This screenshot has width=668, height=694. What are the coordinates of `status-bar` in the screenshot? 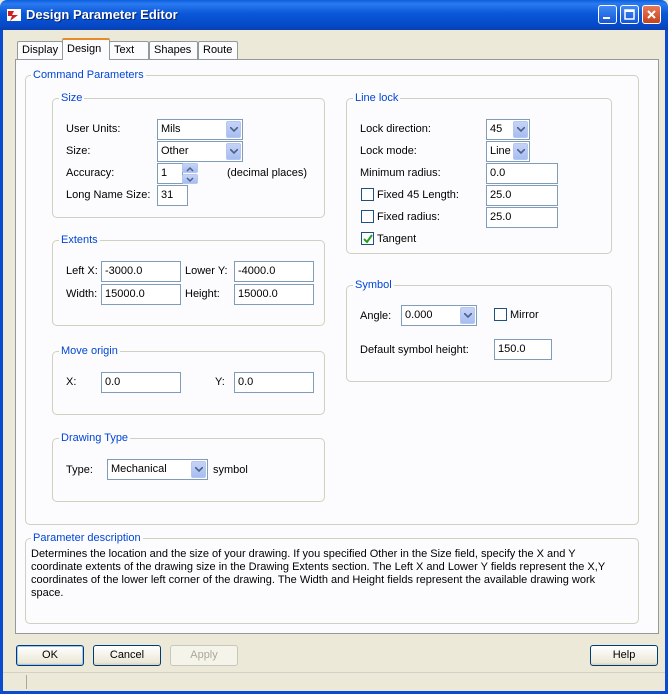 It's located at (334, 682).